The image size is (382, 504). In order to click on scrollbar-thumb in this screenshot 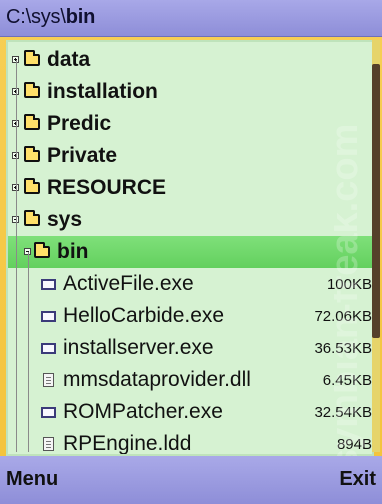, I will do `click(376, 201)`.